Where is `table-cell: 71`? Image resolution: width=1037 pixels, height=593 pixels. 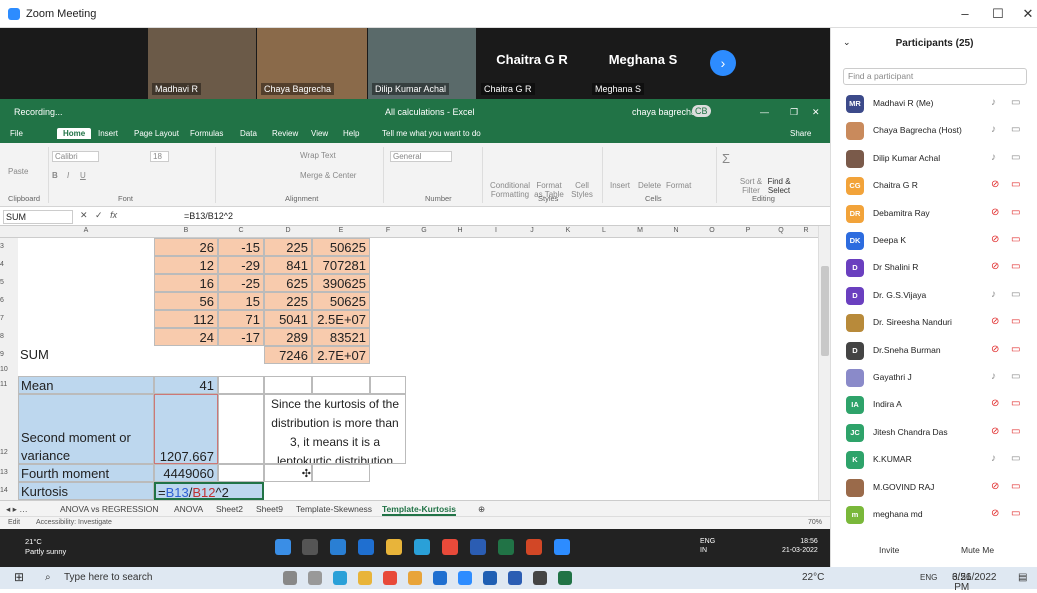 table-cell: 71 is located at coordinates (241, 319).